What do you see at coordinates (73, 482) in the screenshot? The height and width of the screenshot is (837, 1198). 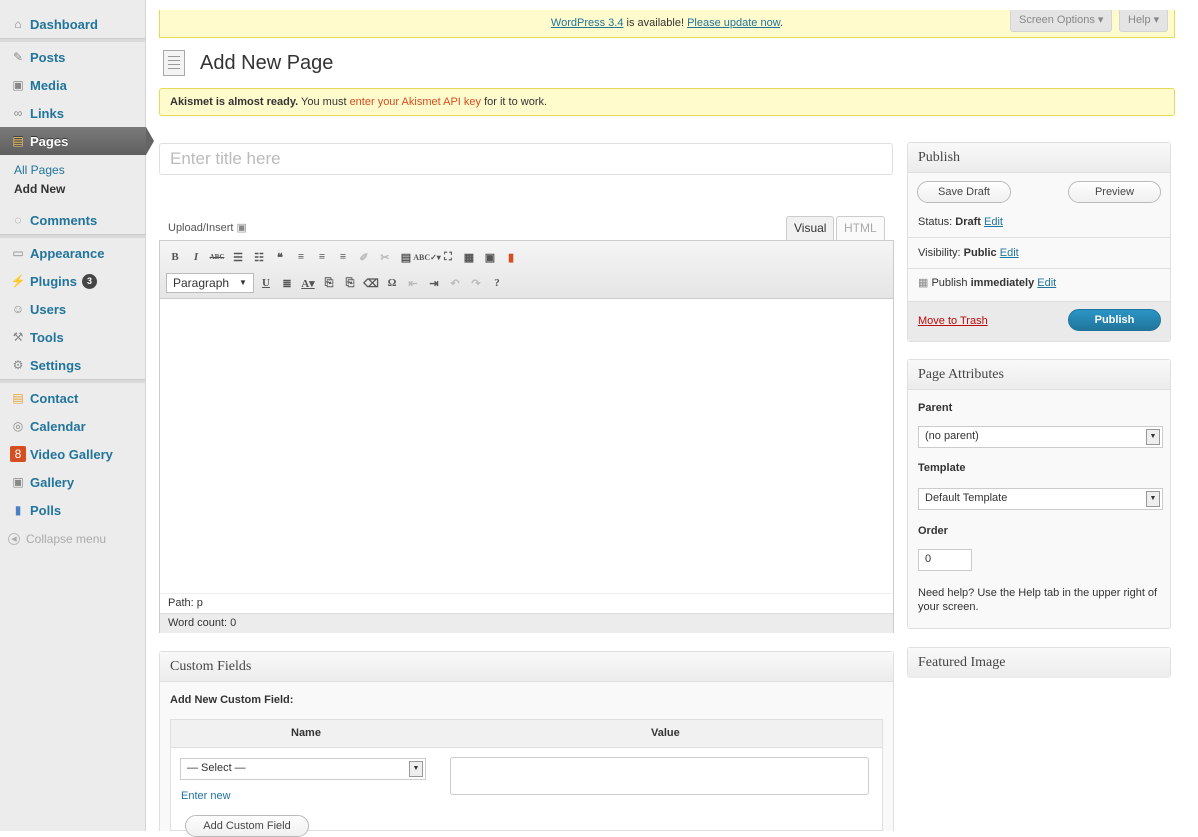 I see `menu-gallery: ▣ Gallery` at bounding box center [73, 482].